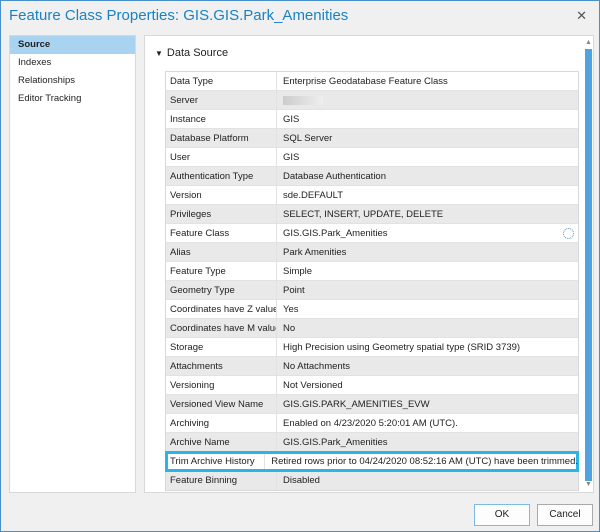  What do you see at coordinates (72, 81) in the screenshot?
I see `nav-item-relationships: Relationships` at bounding box center [72, 81].